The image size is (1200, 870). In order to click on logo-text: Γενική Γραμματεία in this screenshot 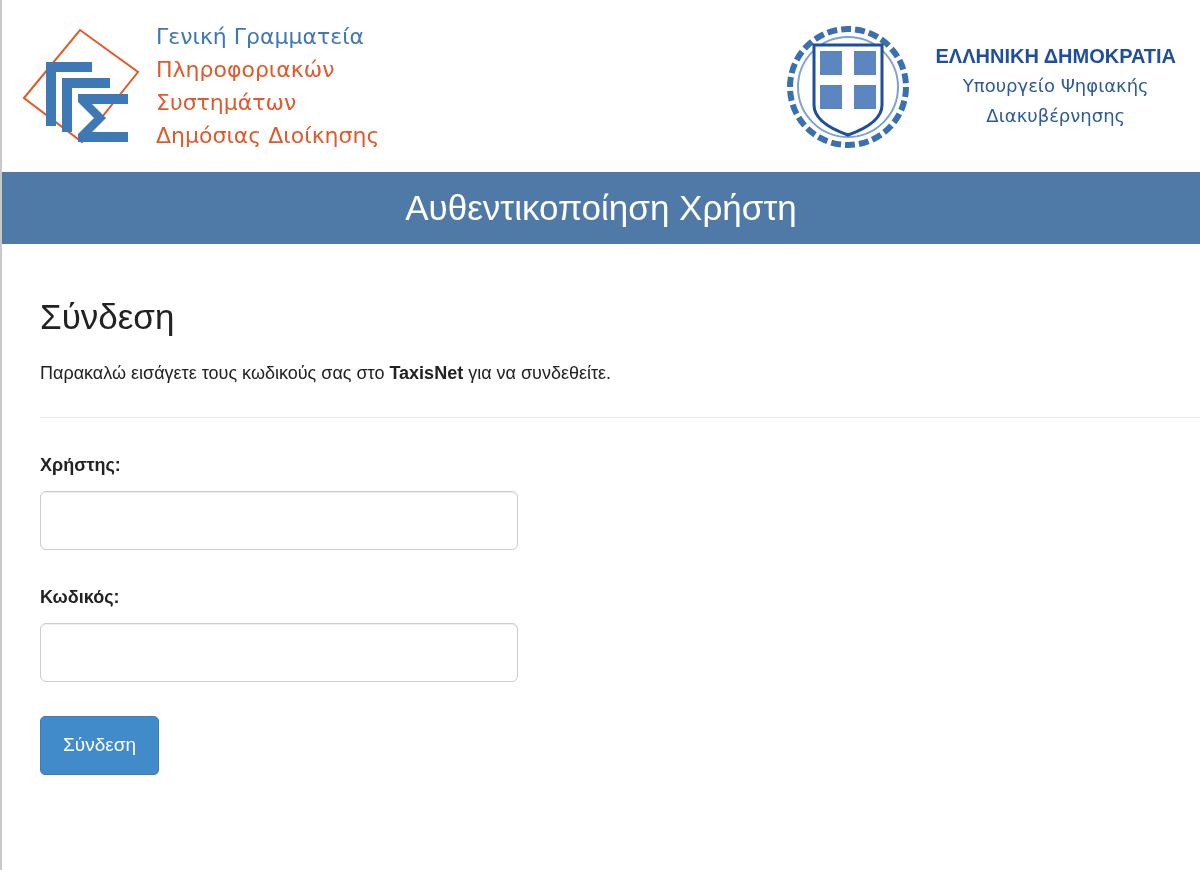, I will do `click(261, 37)`.